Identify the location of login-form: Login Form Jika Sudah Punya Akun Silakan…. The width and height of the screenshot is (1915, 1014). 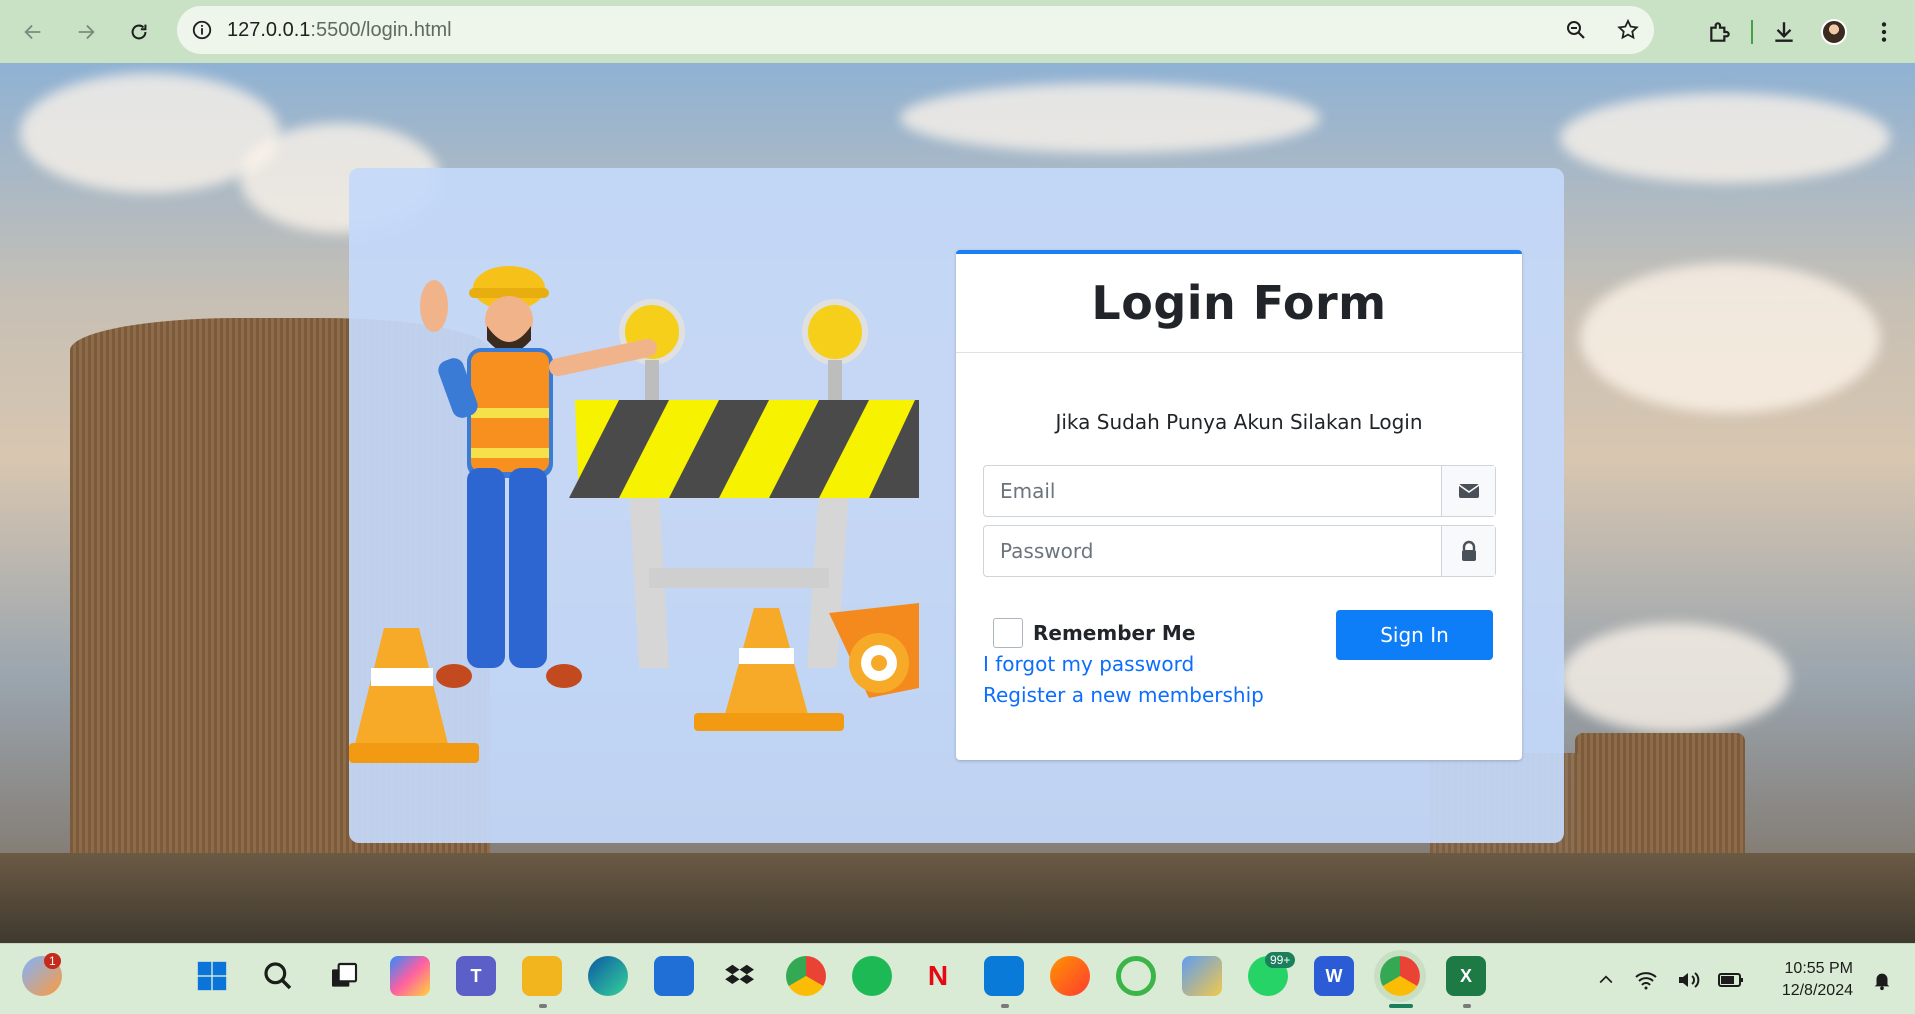
(1239, 505).